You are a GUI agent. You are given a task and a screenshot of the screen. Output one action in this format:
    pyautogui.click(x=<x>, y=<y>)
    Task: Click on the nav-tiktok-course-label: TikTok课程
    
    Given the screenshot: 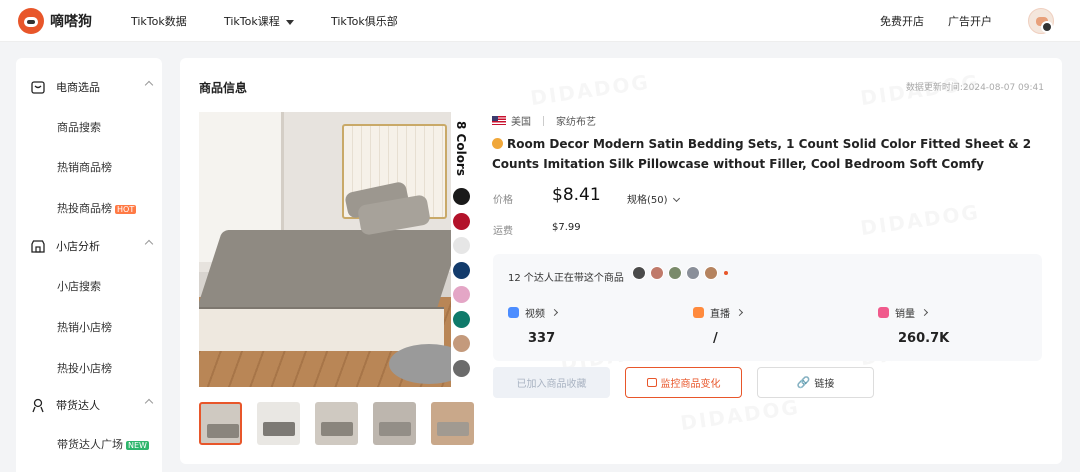 What is the action you would take?
    pyautogui.click(x=252, y=21)
    